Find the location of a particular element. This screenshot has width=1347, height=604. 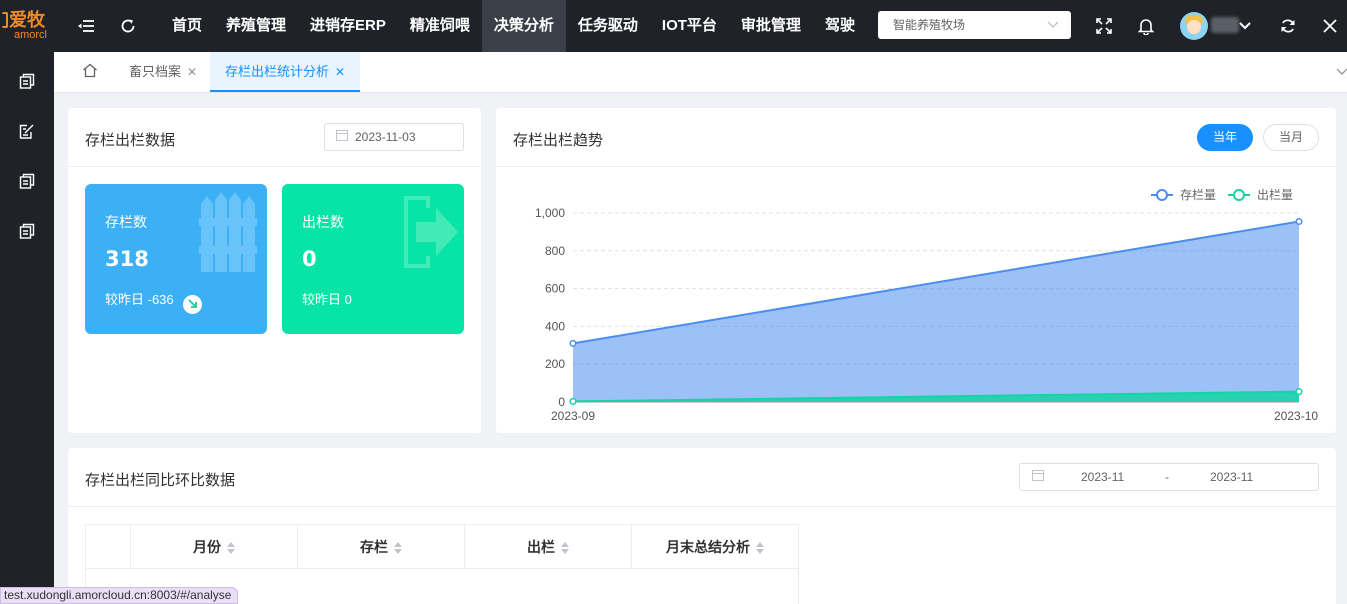

column-label: 月末总结分析 is located at coordinates (708, 546).